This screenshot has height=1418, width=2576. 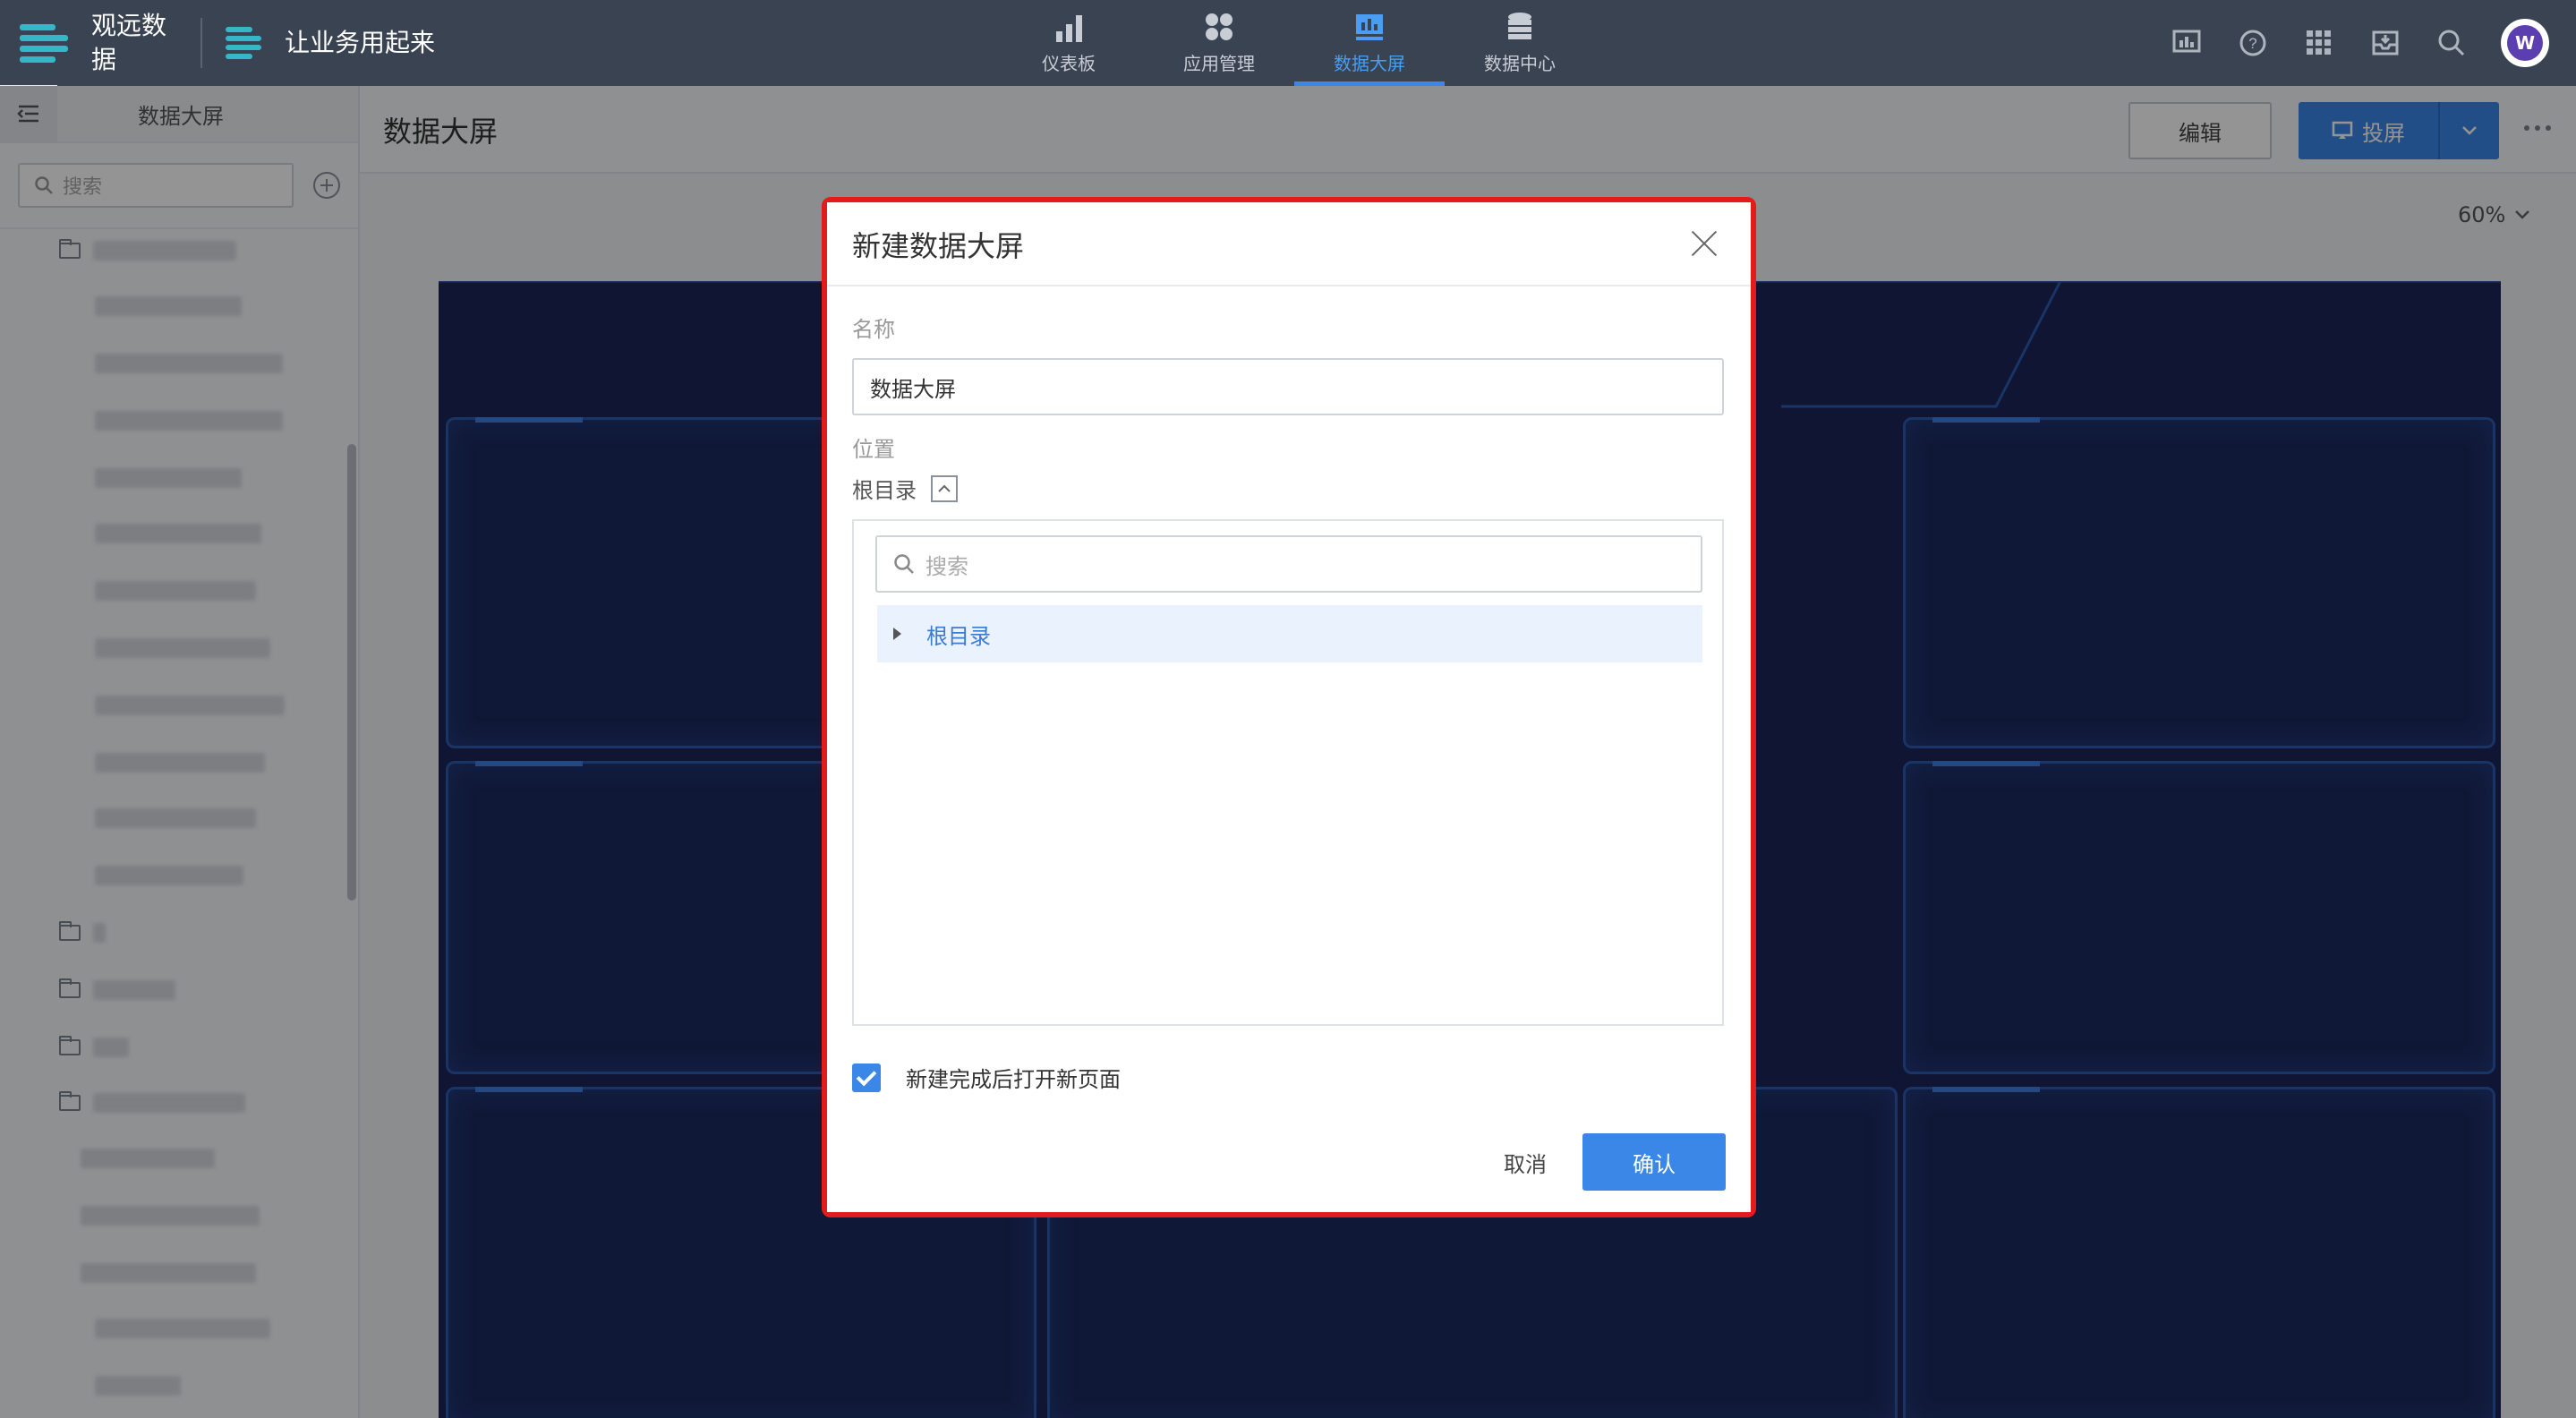 What do you see at coordinates (1704, 244) in the screenshot?
I see `close-icon` at bounding box center [1704, 244].